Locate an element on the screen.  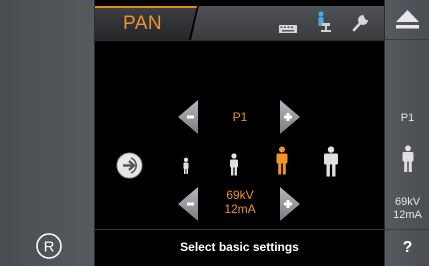
keyboard-icon is located at coordinates (288, 29).